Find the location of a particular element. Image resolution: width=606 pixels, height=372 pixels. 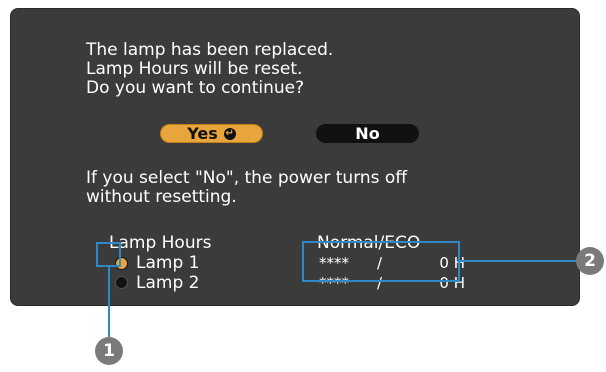

lamp-1-label: Lamp 1 is located at coordinates (168, 263).